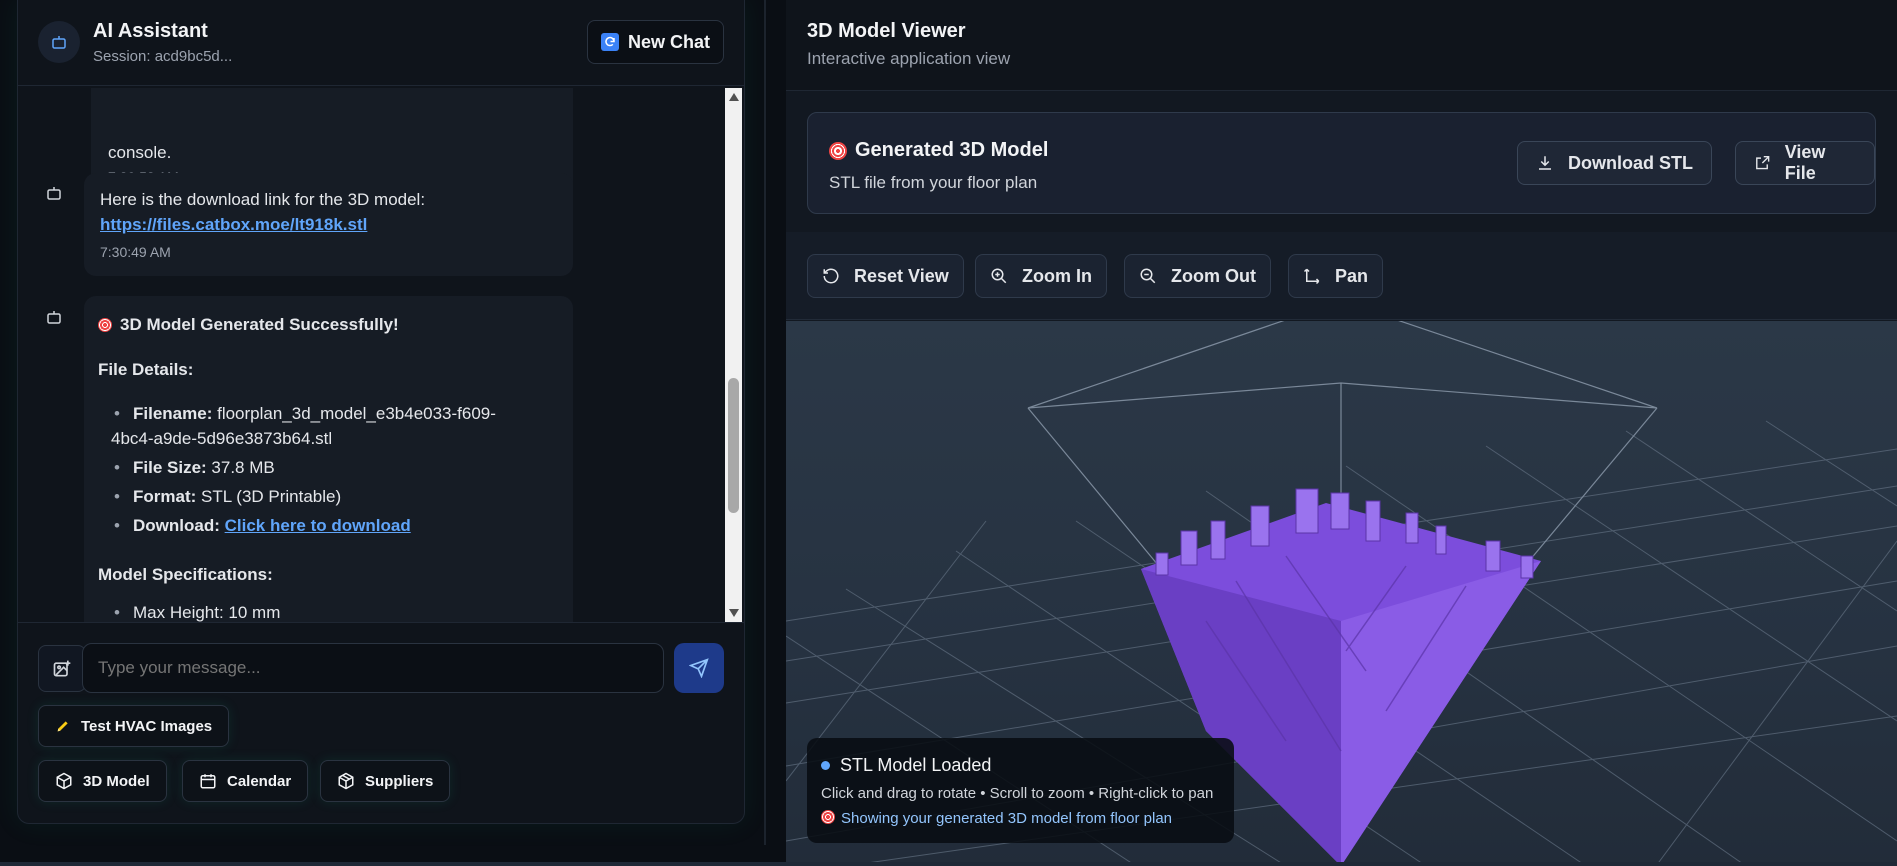 This screenshot has width=1897, height=866. I want to click on download-stl-button: Download STL, so click(1614, 163).